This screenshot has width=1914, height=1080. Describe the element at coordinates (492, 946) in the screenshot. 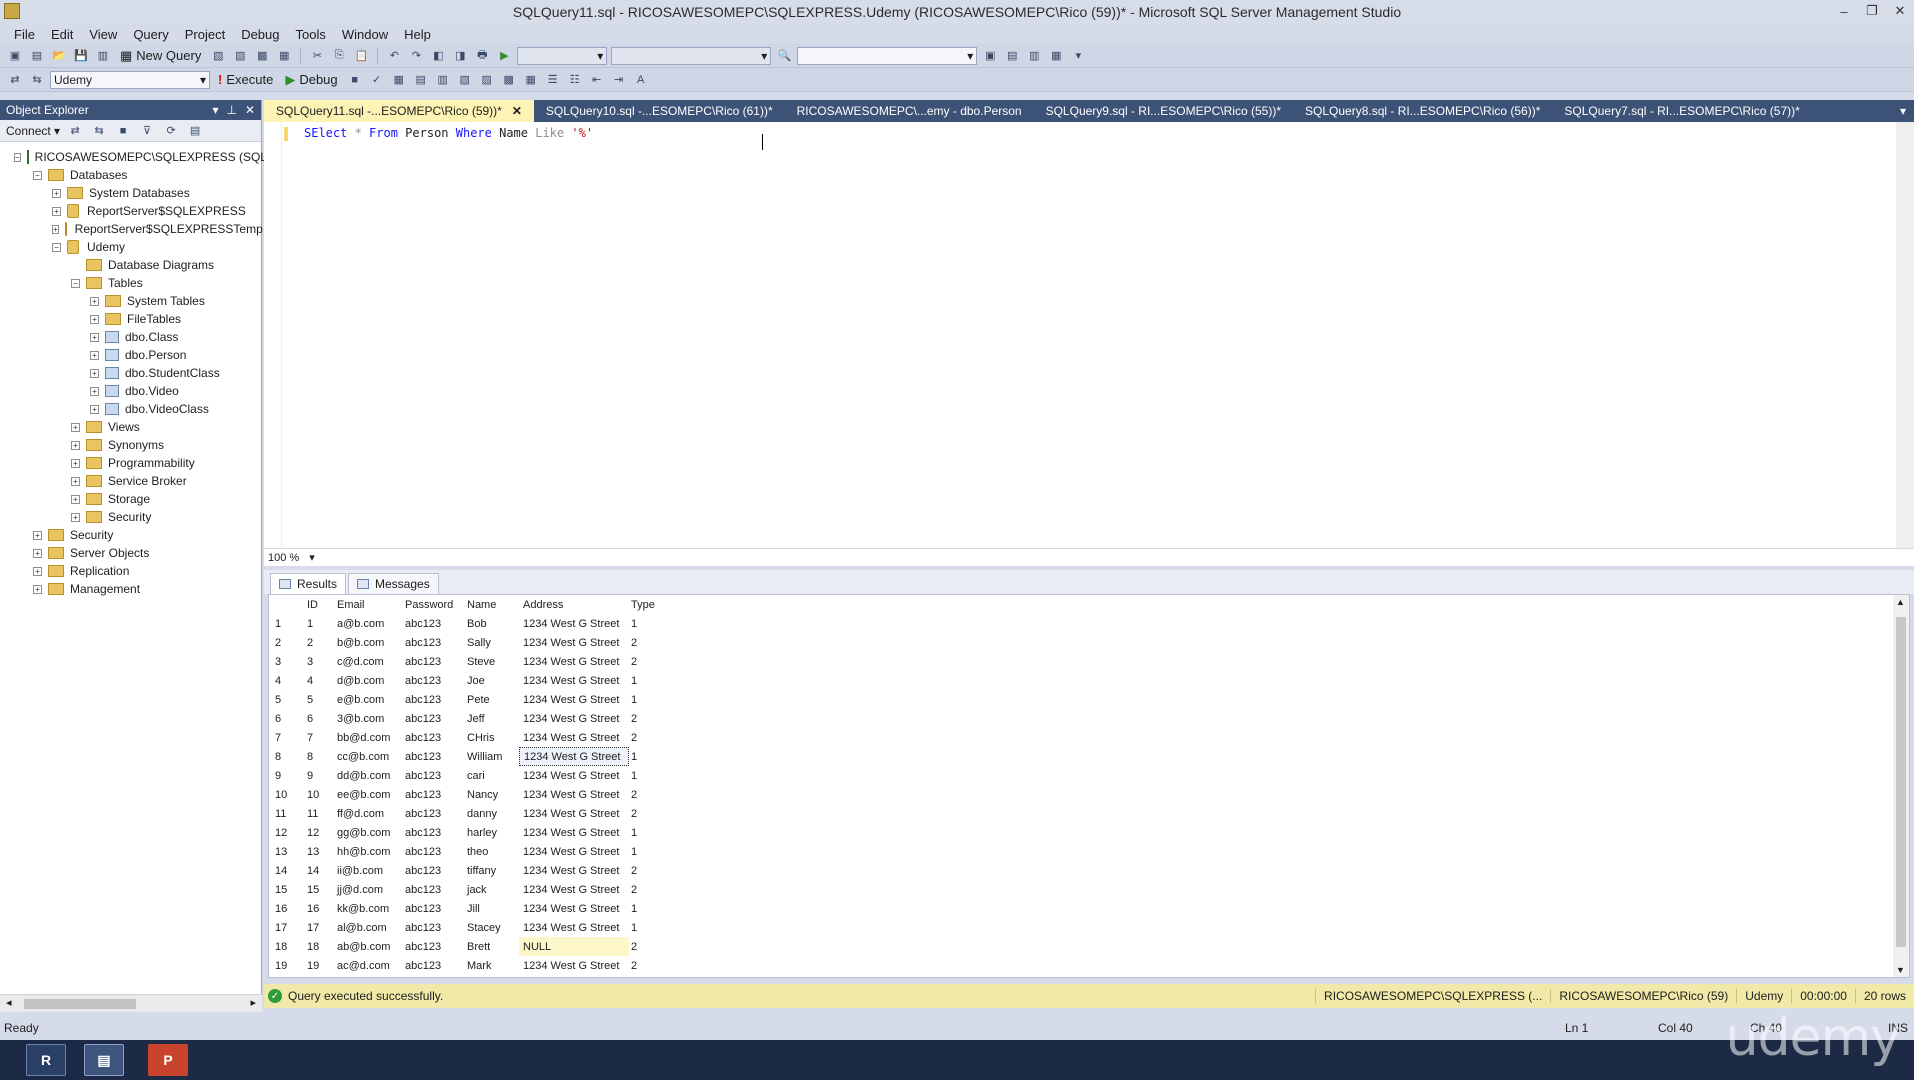

I see `cell-name: Brett` at that location.